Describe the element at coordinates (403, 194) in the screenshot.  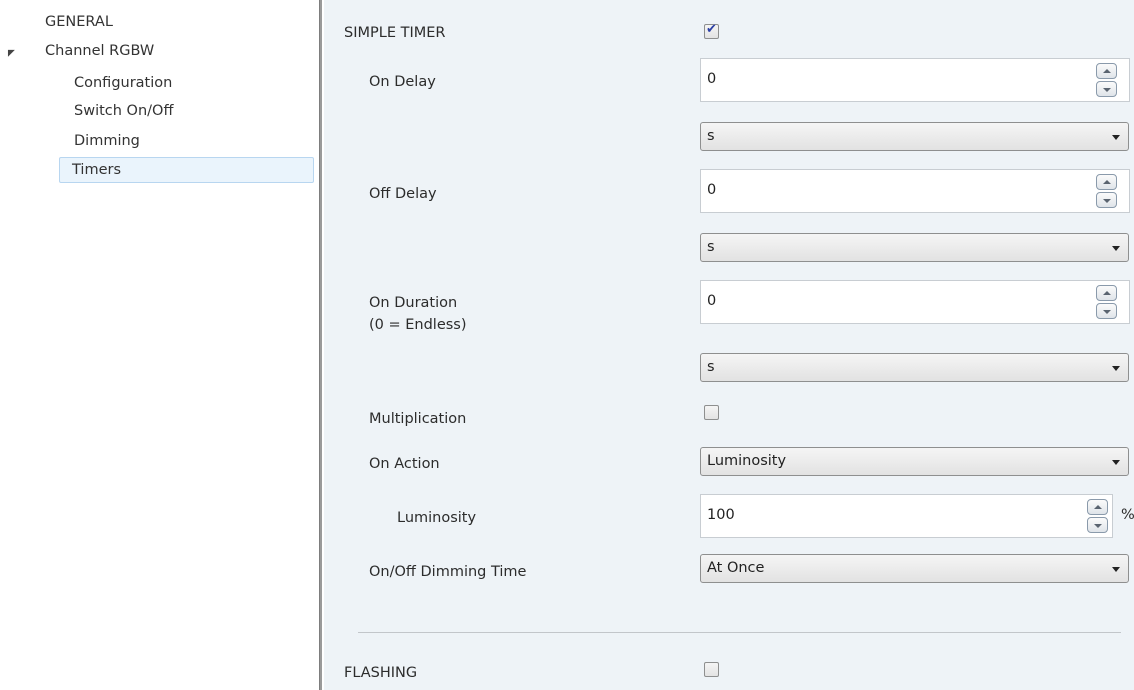
I see `off-delay-label: Off Delay` at that location.